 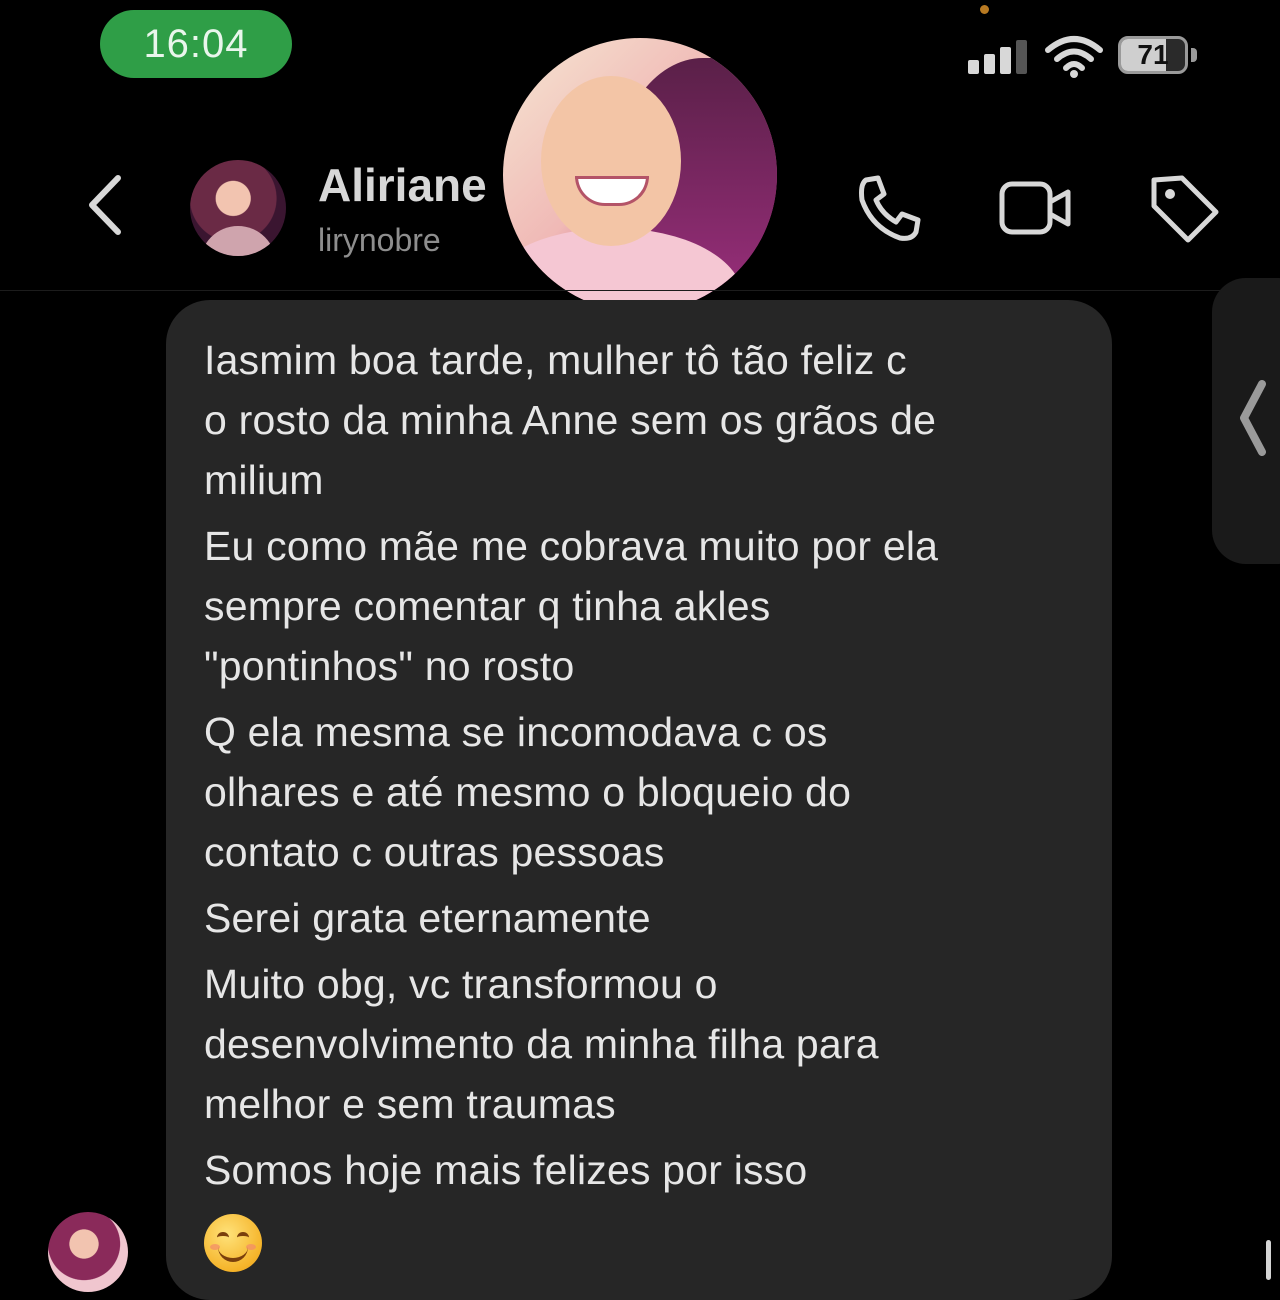 I want to click on side-panel-tab, so click(x=1246, y=421).